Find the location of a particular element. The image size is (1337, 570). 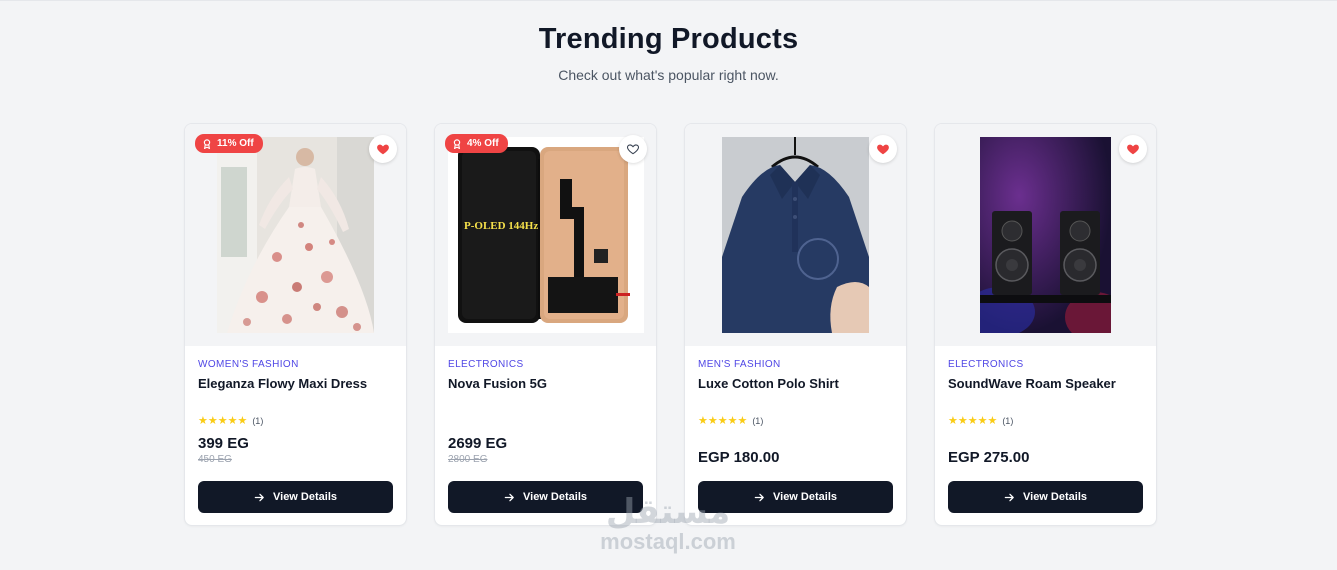

polo-shirt-image is located at coordinates (795, 235).